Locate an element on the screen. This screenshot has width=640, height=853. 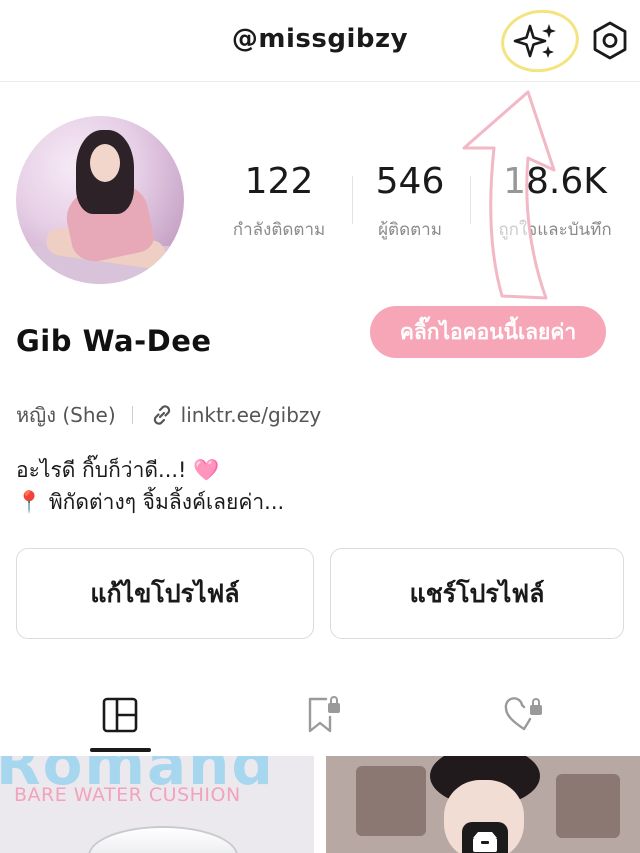
heart-emoji-icon: 🩷 is located at coordinates (206, 470).